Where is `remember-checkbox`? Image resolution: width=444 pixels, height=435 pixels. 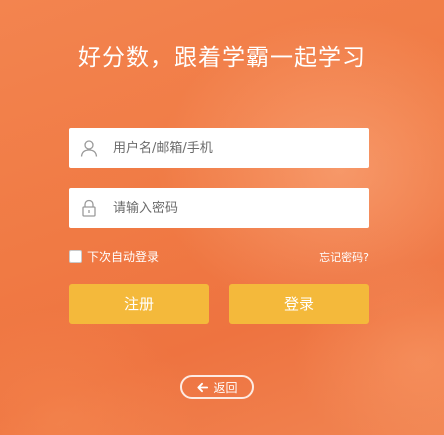 remember-checkbox is located at coordinates (75, 256).